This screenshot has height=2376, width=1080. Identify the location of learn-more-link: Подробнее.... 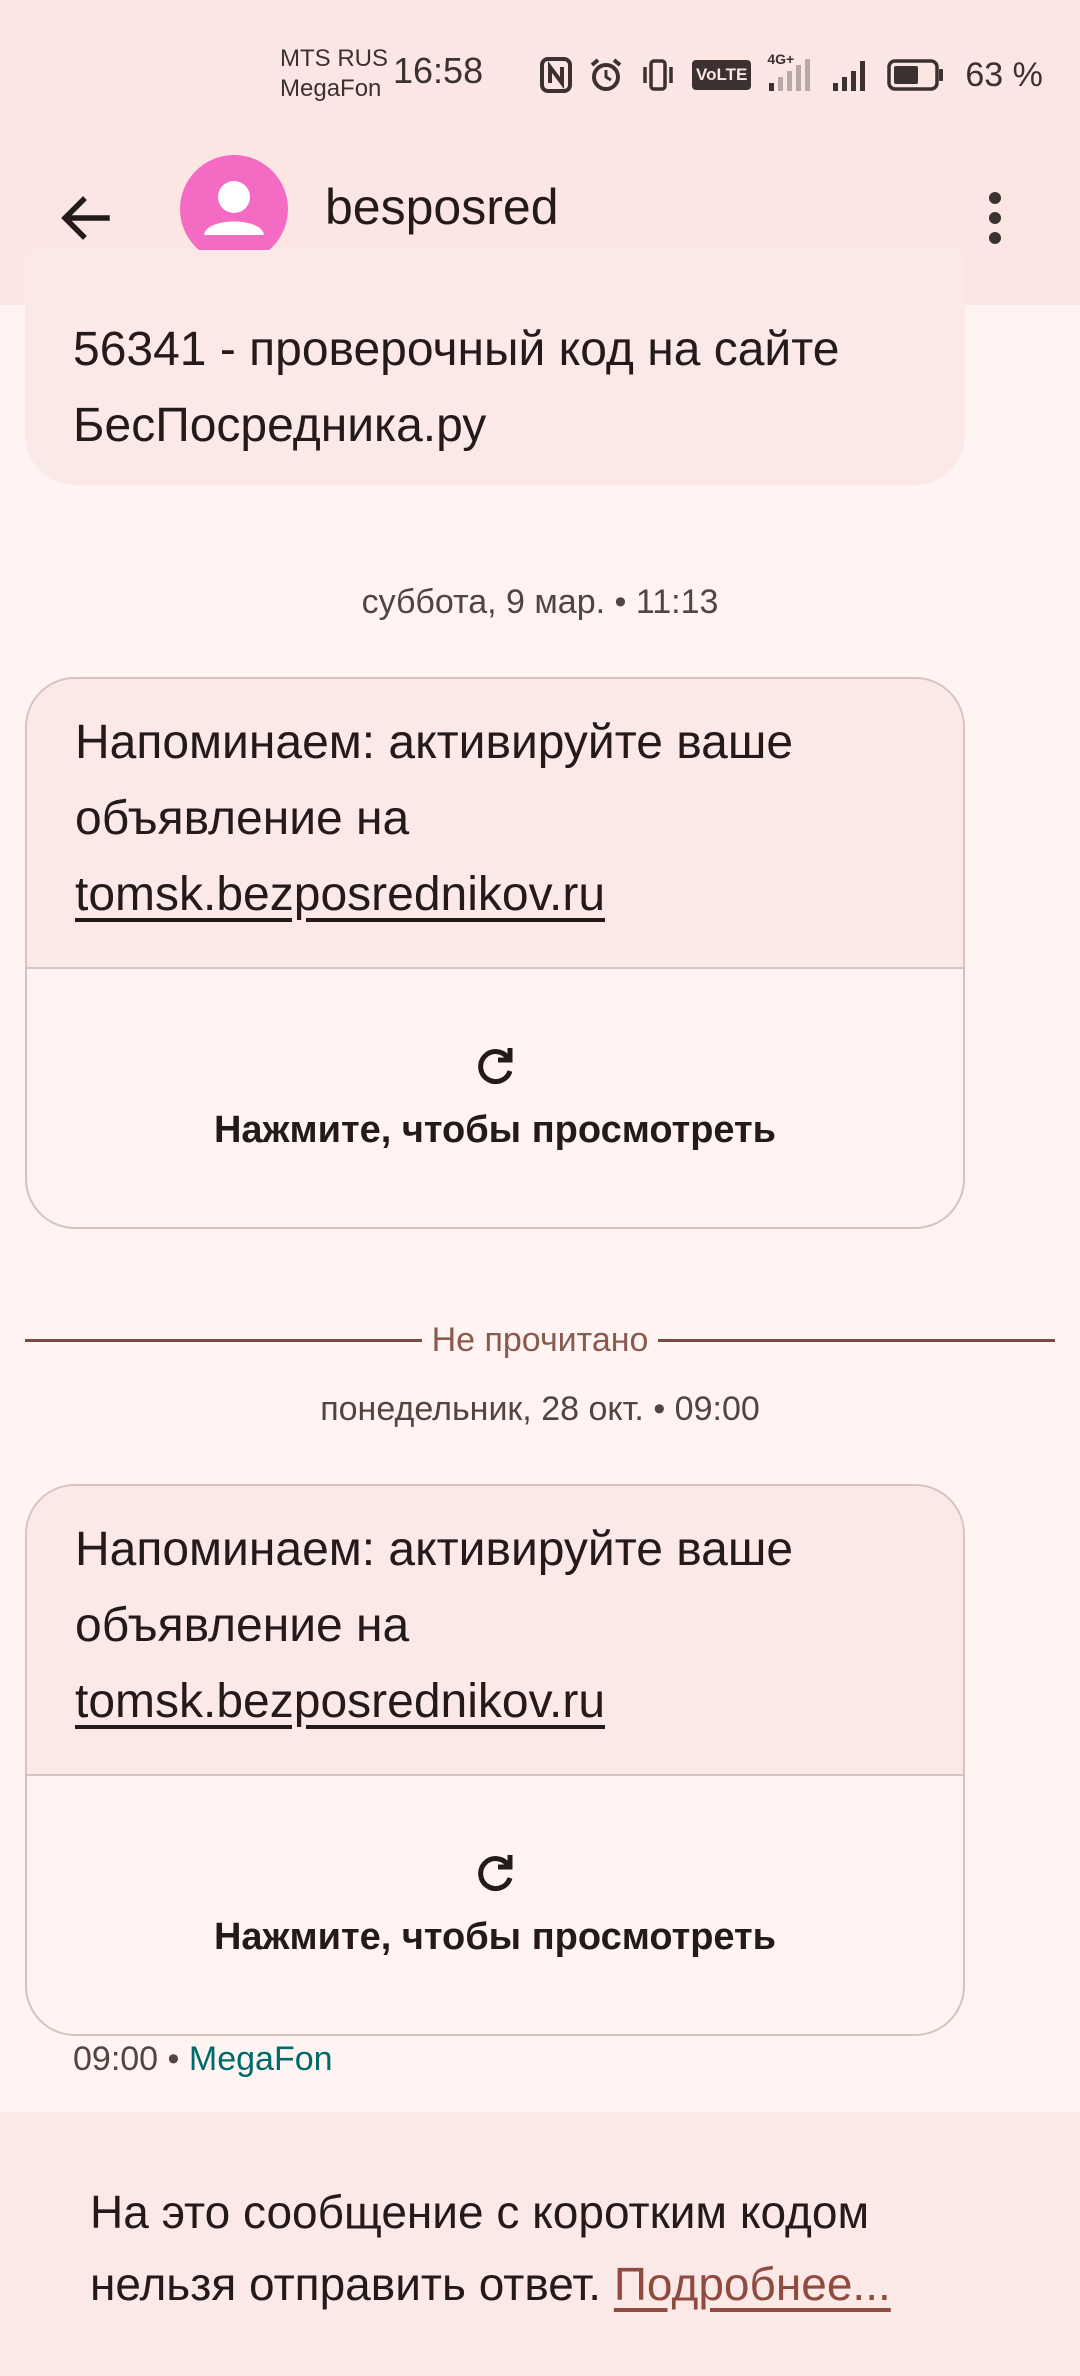
(752, 2284).